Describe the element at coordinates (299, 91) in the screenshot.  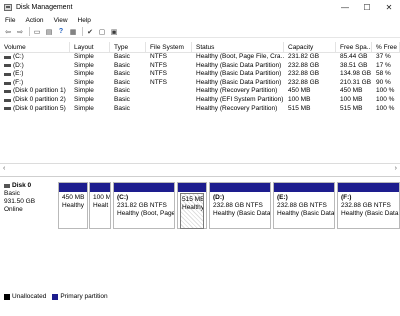
I see `cell-capacity: 450 MB` at that location.